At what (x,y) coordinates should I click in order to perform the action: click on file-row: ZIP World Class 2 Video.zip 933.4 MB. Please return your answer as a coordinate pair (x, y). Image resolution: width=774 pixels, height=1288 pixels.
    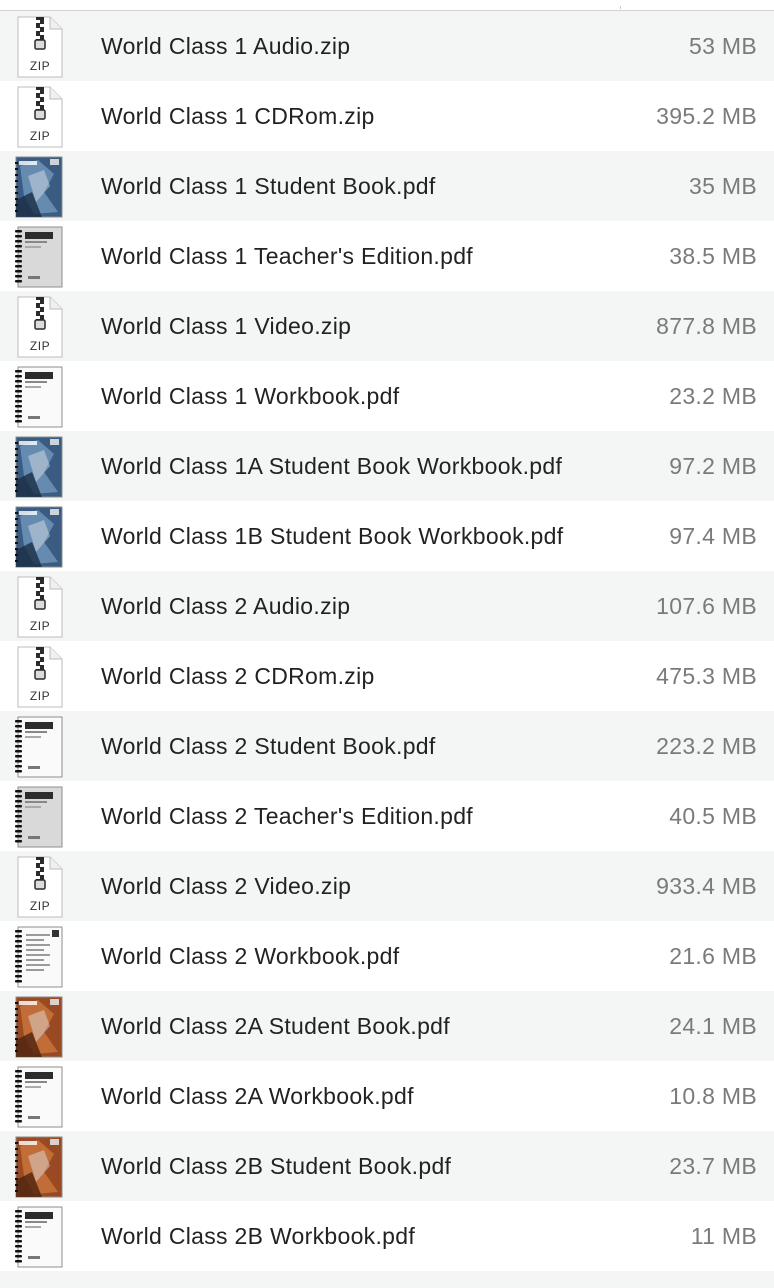
    Looking at the image, I should click on (387, 886).